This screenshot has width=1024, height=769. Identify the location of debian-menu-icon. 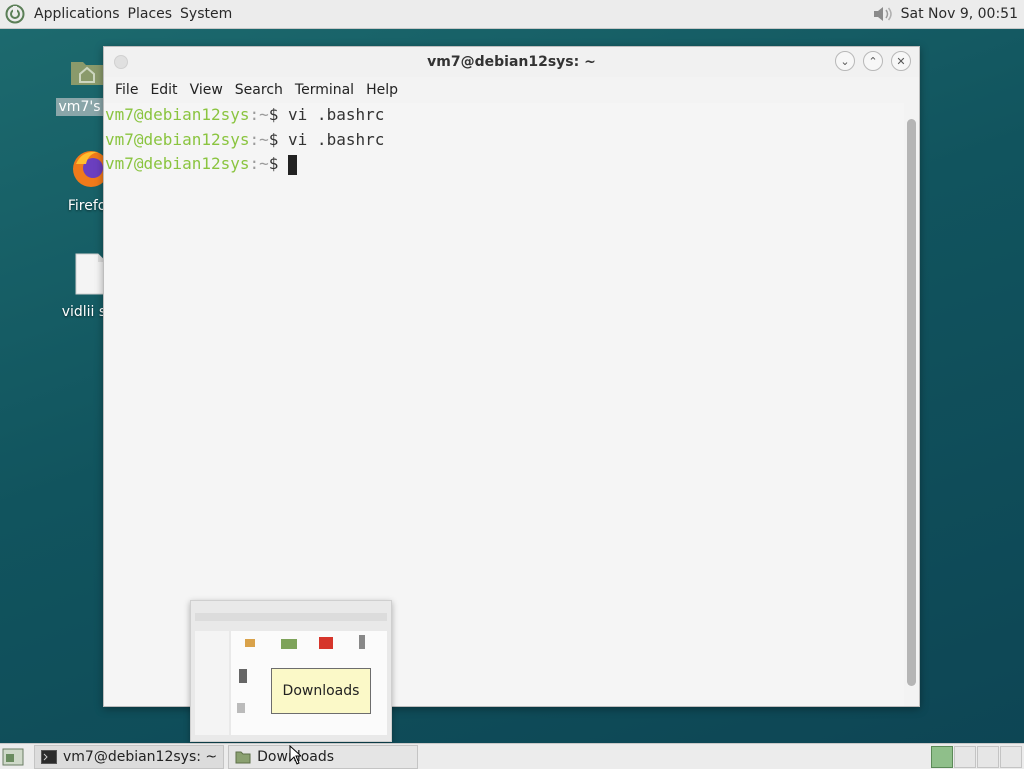
(15, 14).